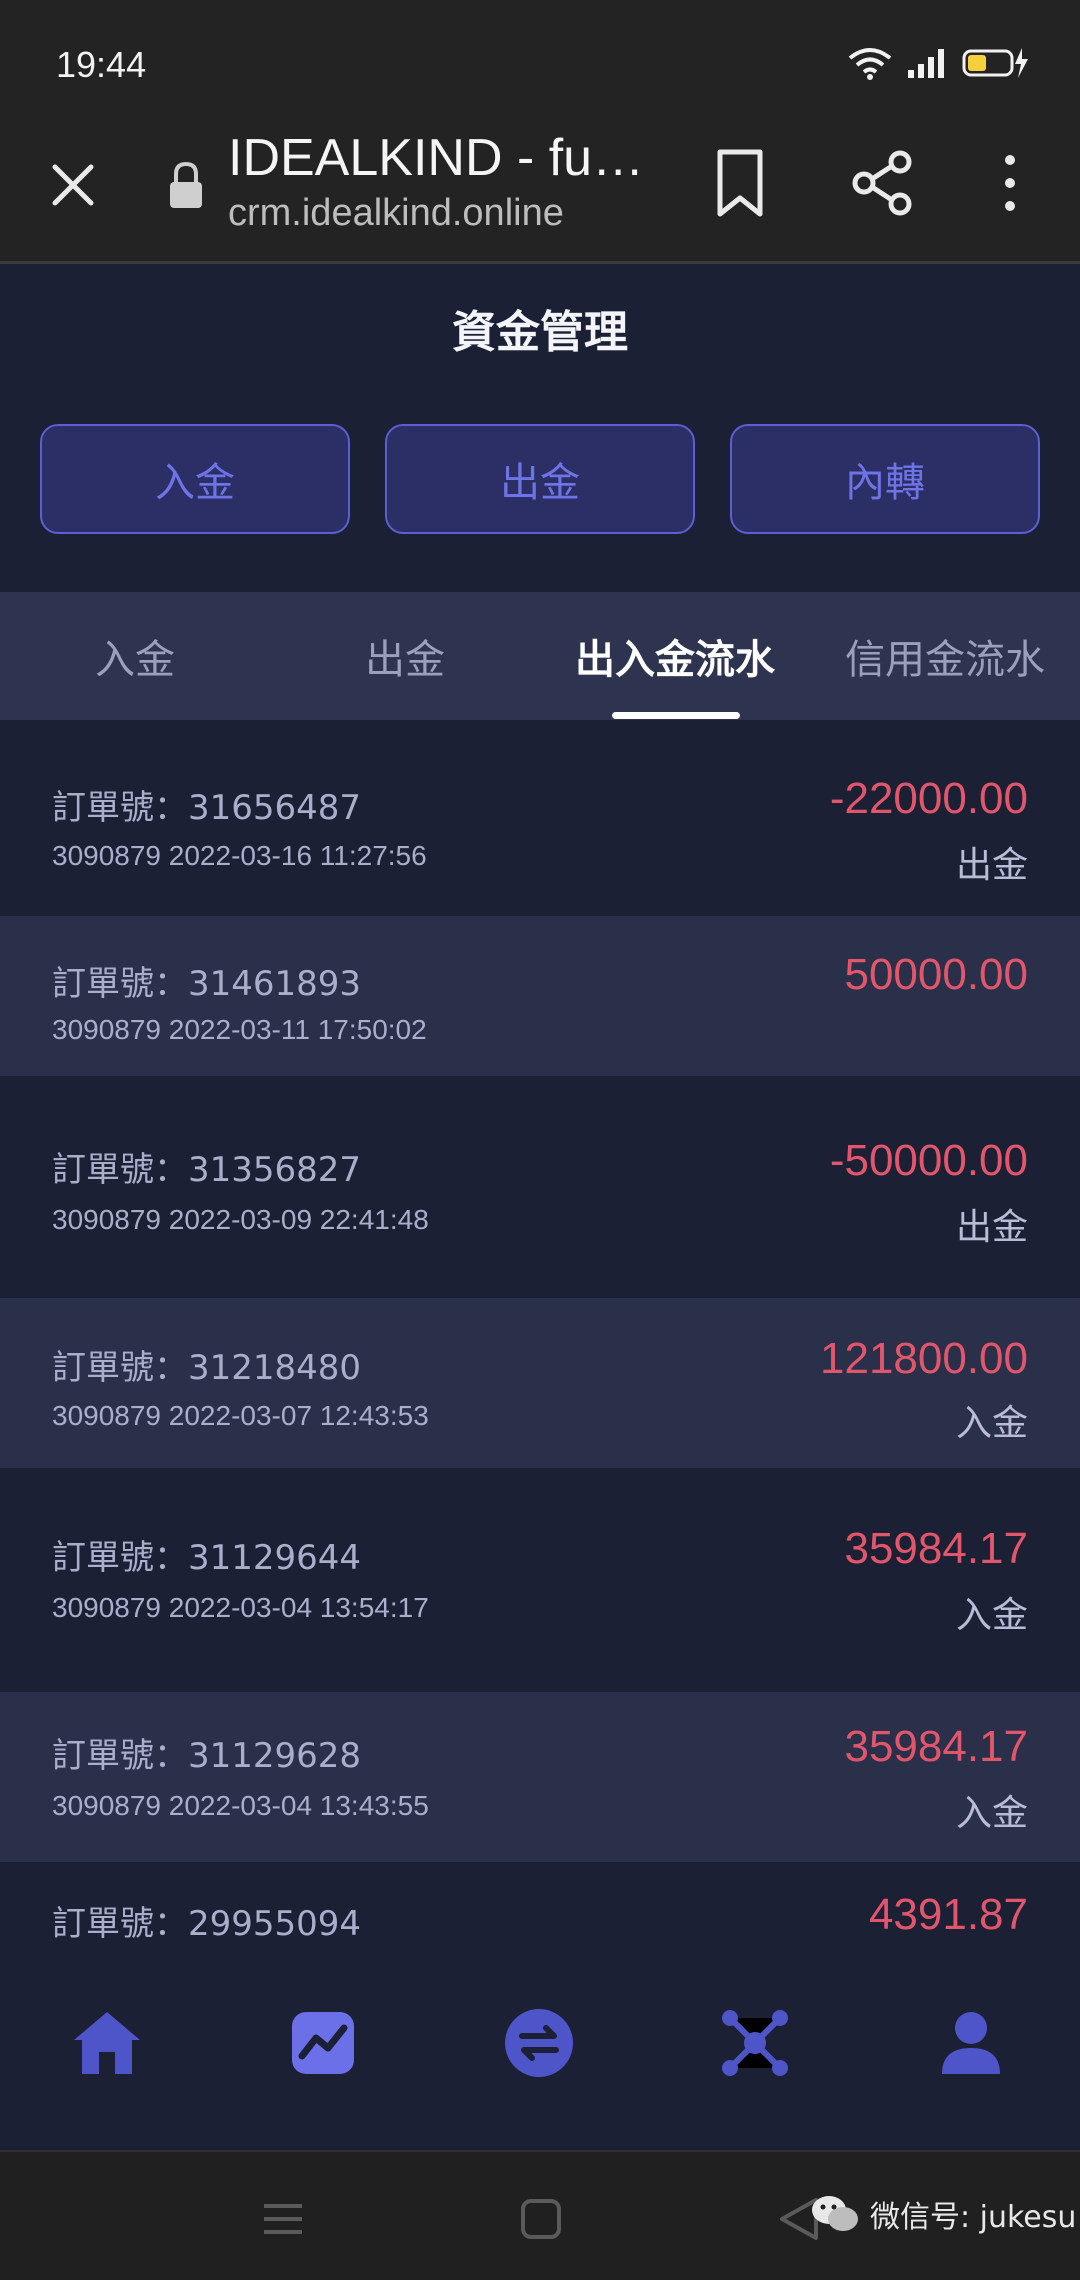 This screenshot has height=2280, width=1080. What do you see at coordinates (240, 1415) in the screenshot?
I see `order-meta: 3090879 2022-03-07 12:43:53` at bounding box center [240, 1415].